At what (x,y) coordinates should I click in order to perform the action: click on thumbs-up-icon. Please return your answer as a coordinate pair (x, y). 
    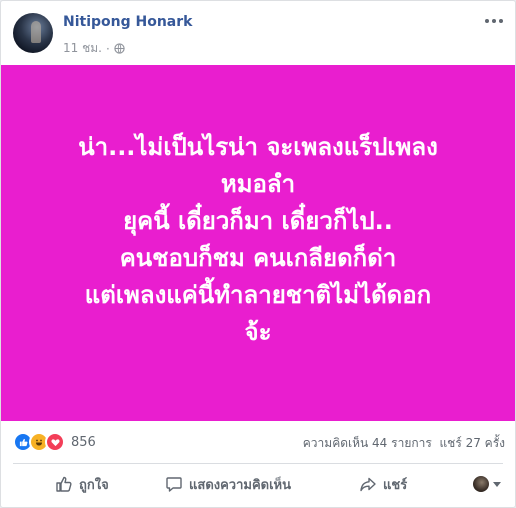
    Looking at the image, I should click on (64, 484).